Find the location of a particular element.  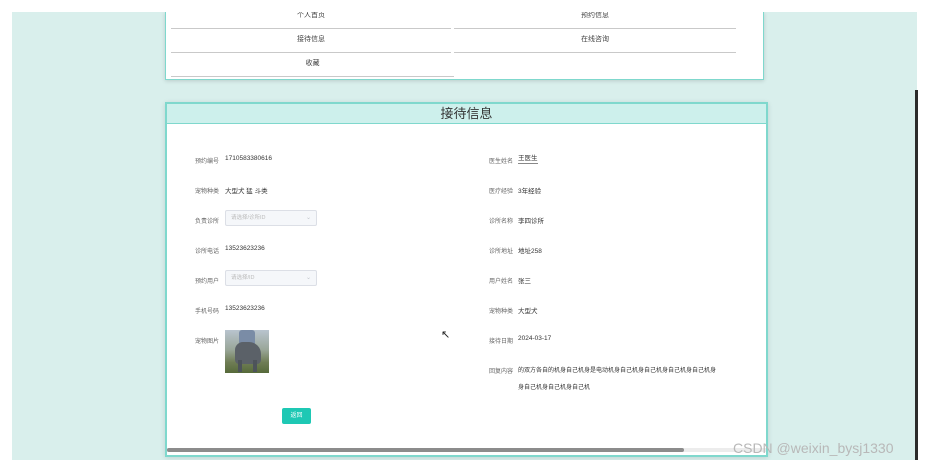

reception-date-label: 接待日期 is located at coordinates (501, 342).